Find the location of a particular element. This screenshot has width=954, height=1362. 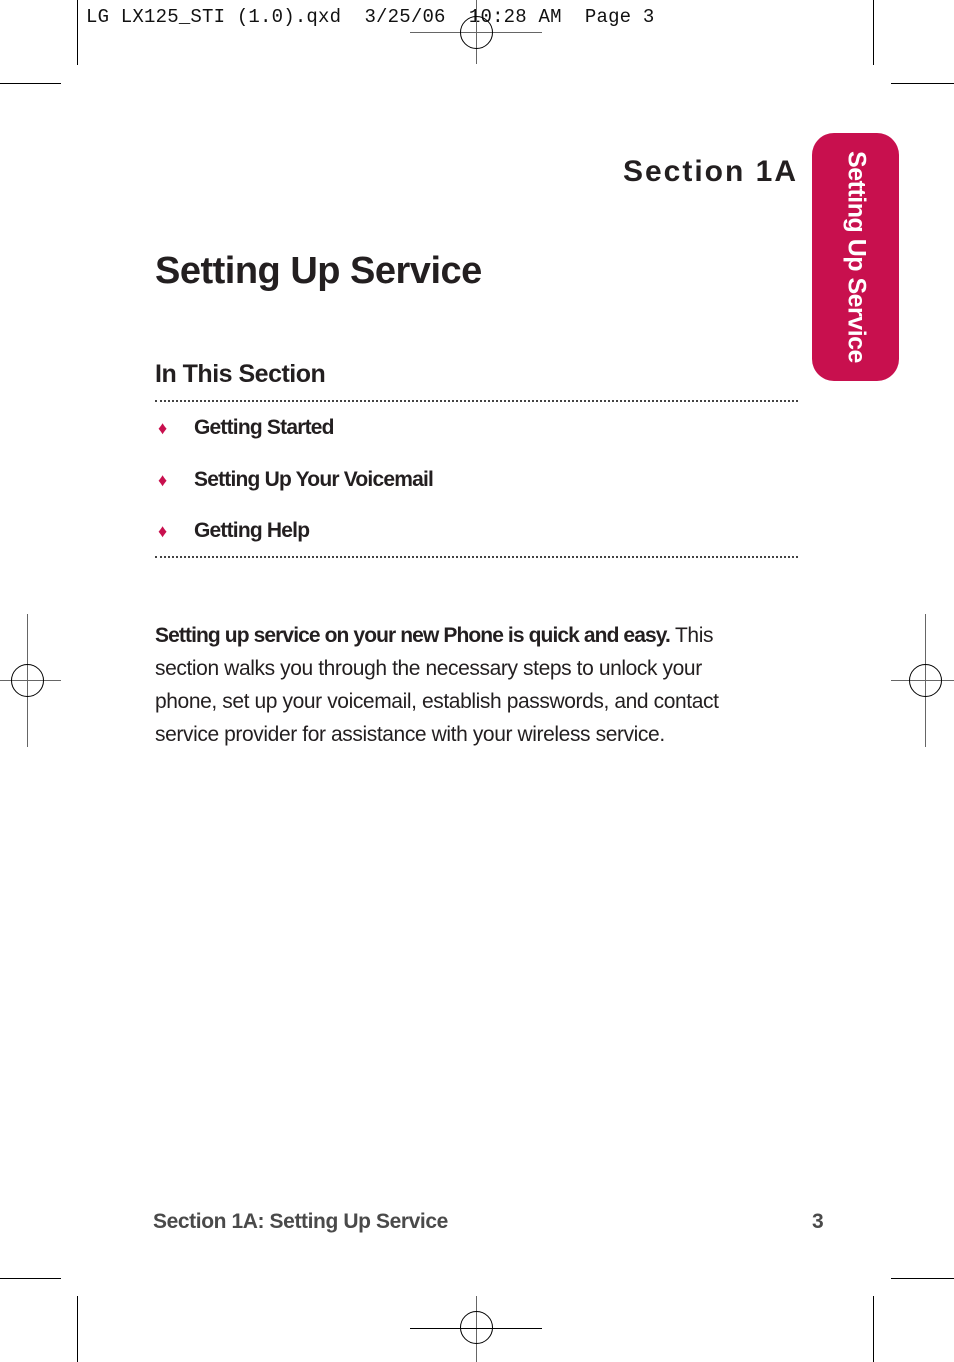

toc-item: ♦ Getting Help is located at coordinates (234, 531).